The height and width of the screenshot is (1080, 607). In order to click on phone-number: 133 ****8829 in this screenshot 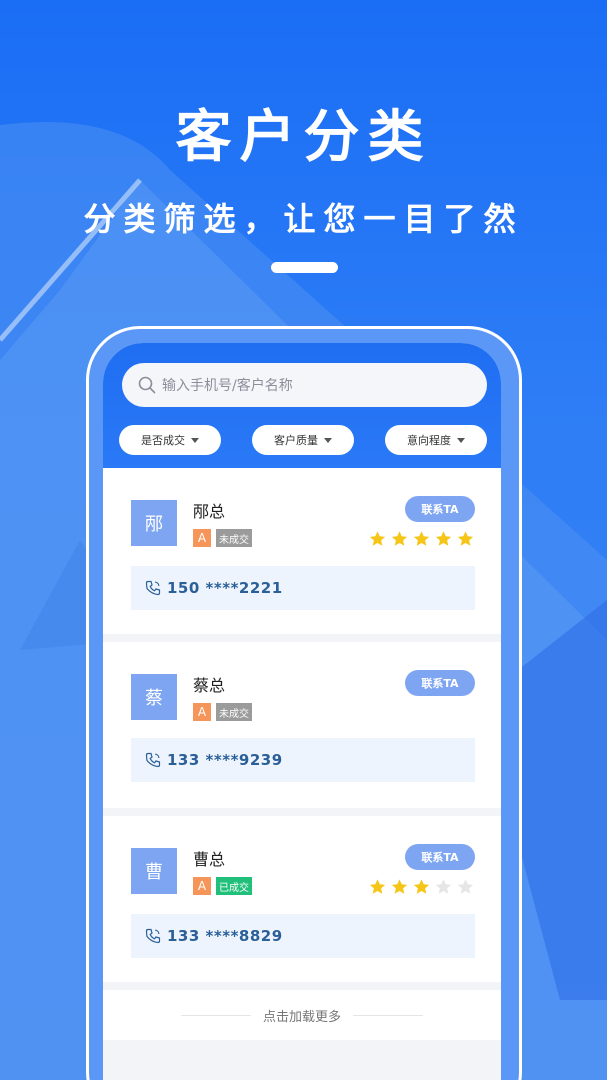, I will do `click(225, 936)`.